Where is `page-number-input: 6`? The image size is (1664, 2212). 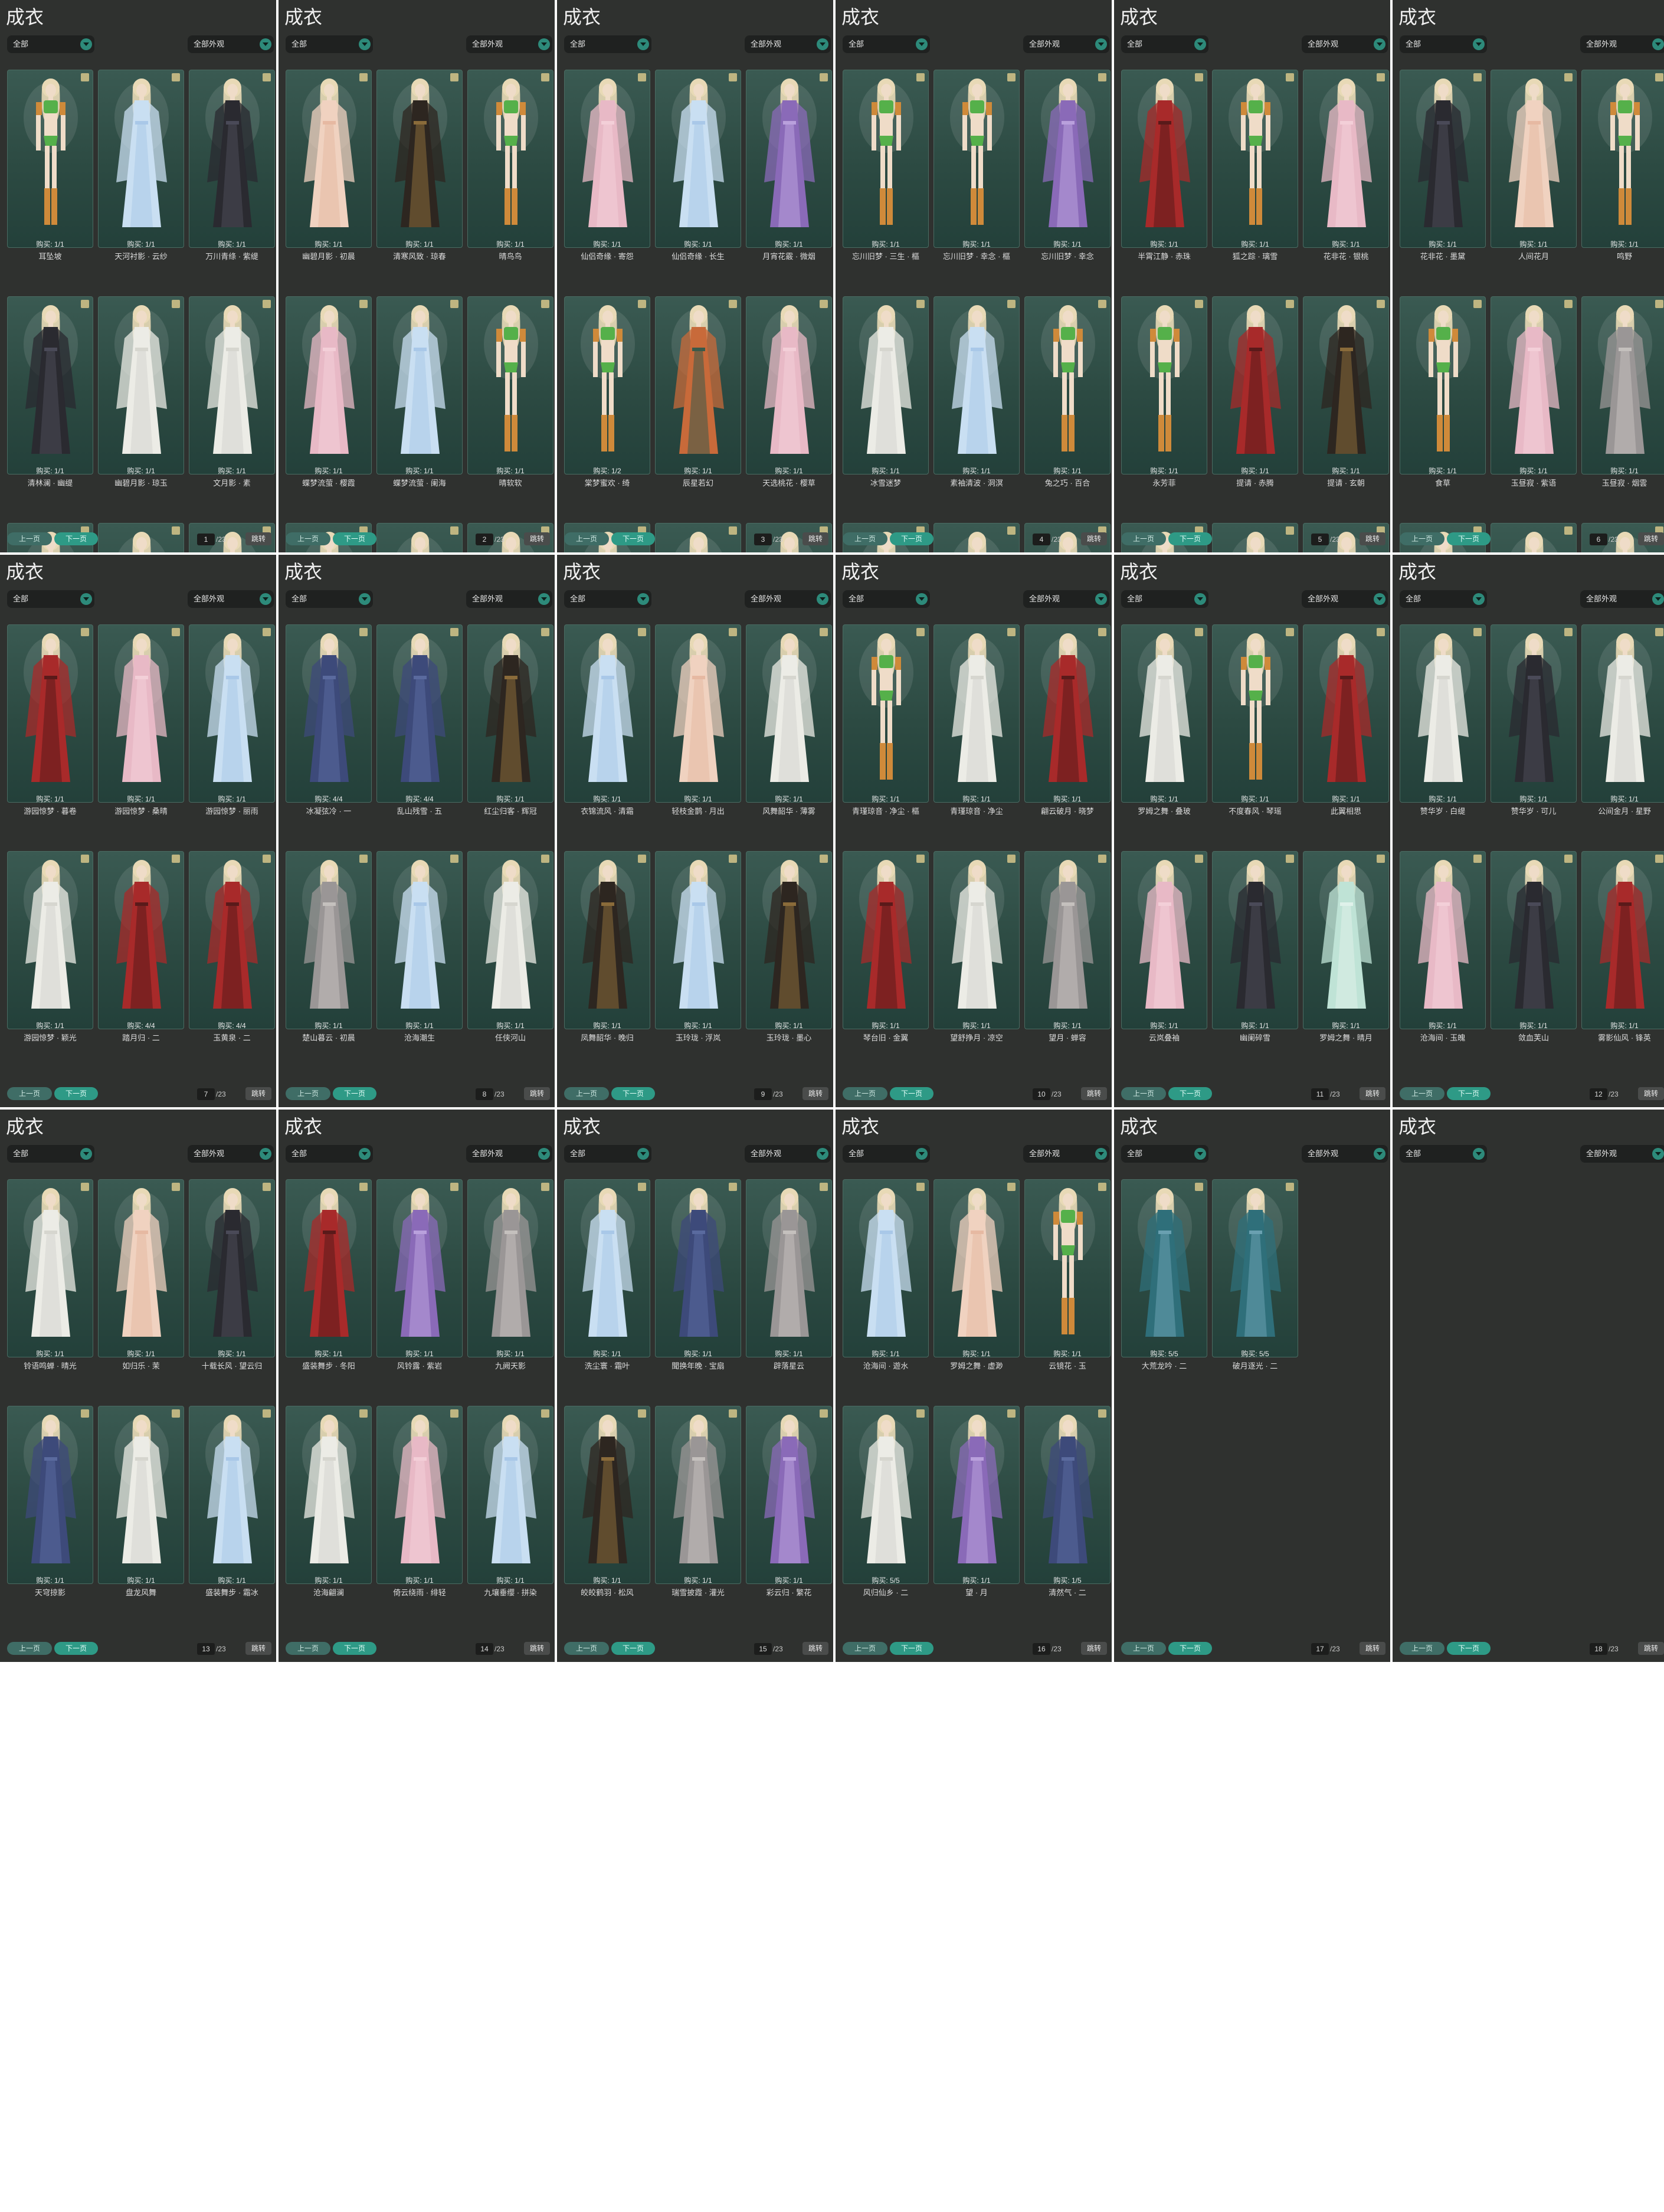 page-number-input: 6 is located at coordinates (1598, 539).